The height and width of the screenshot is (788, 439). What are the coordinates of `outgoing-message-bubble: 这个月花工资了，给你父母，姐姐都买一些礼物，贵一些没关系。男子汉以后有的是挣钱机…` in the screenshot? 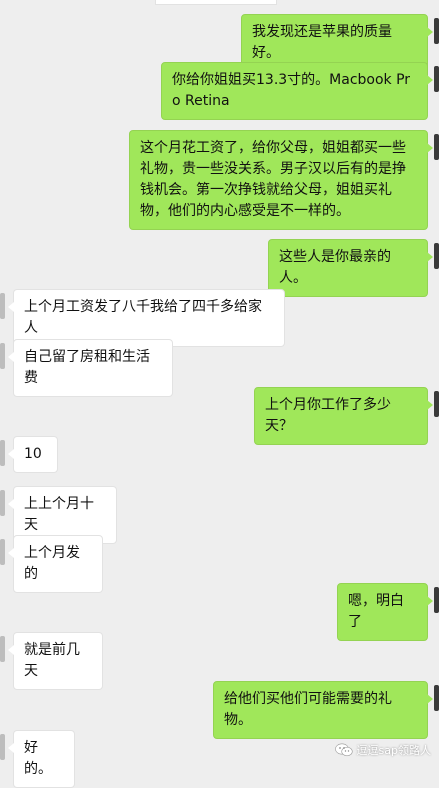 It's located at (281, 180).